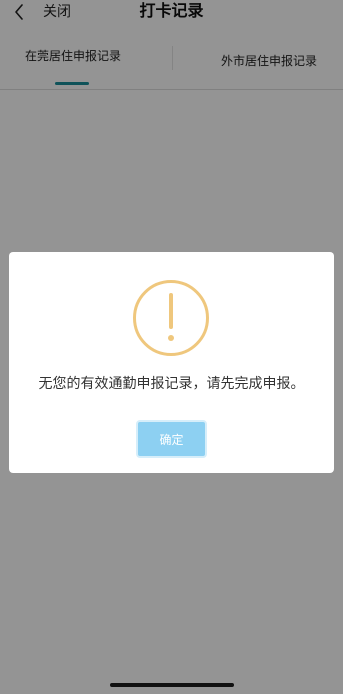 The image size is (343, 694). What do you see at coordinates (171, 439) in the screenshot?
I see `confirm-button: 确定` at bounding box center [171, 439].